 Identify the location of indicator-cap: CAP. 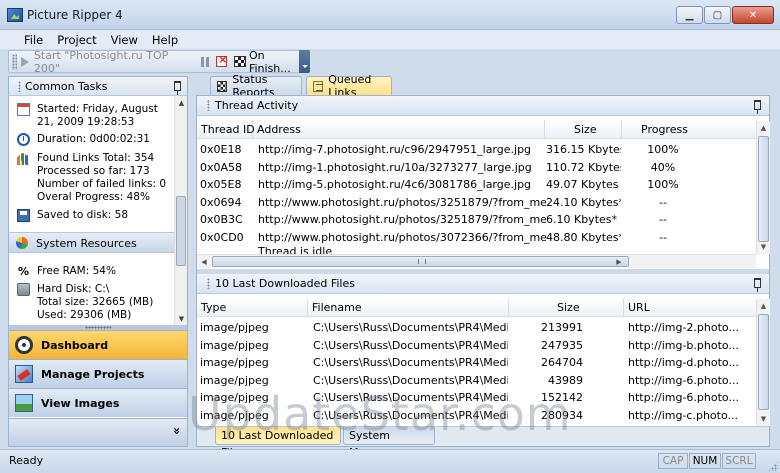
(673, 461).